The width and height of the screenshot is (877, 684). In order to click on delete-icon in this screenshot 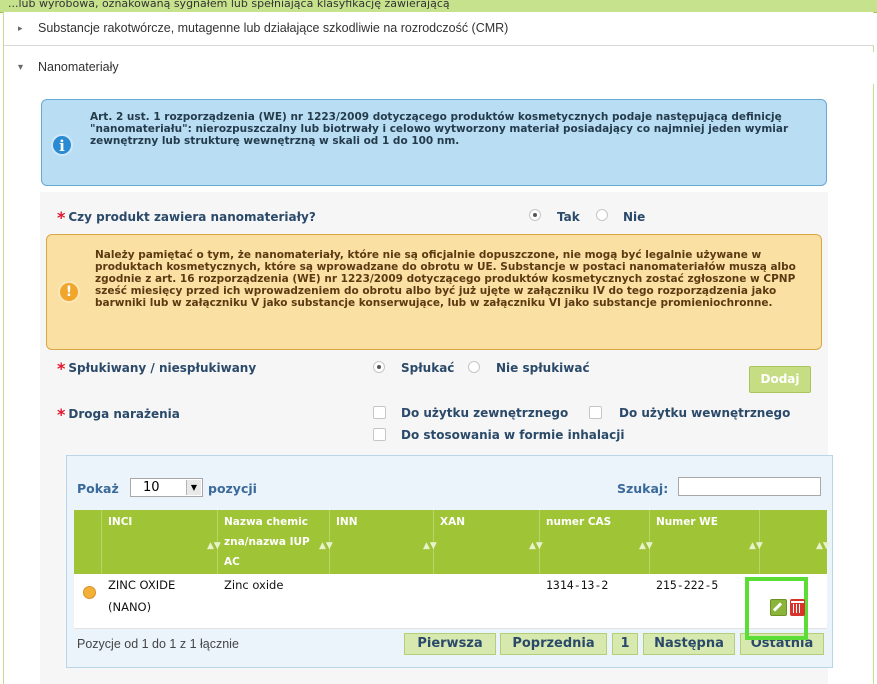, I will do `click(797, 607)`.